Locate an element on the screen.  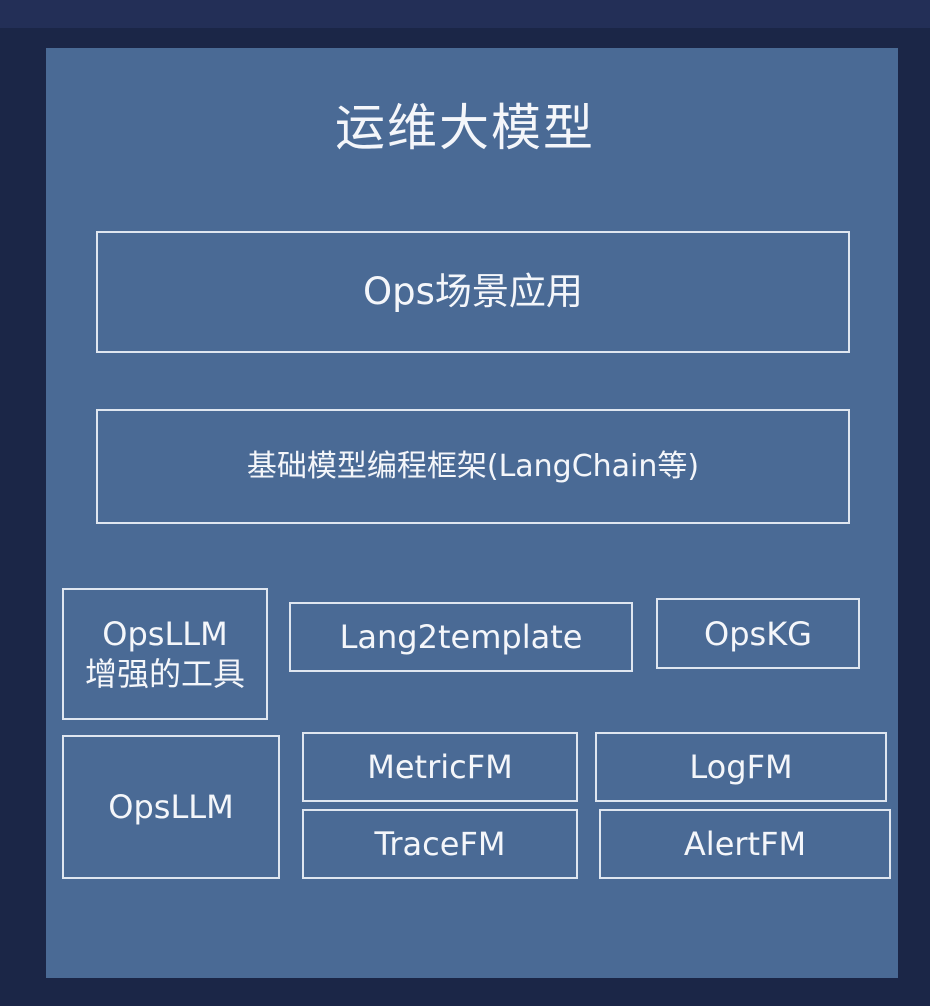
opsllm-enhance-tools-box: OpsLLM 增强的工具 is located at coordinates (165, 654).